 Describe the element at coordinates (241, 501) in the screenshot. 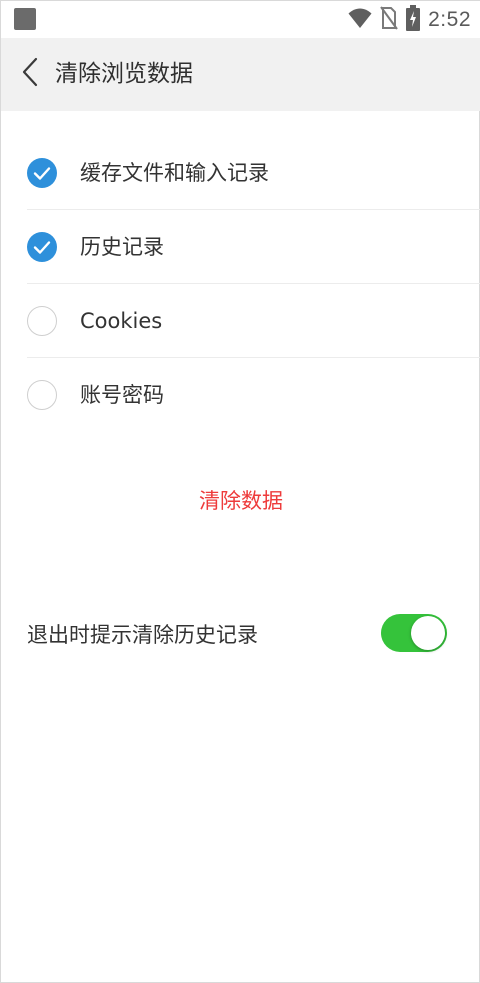

I see `clear-data-button: 清除数据` at that location.